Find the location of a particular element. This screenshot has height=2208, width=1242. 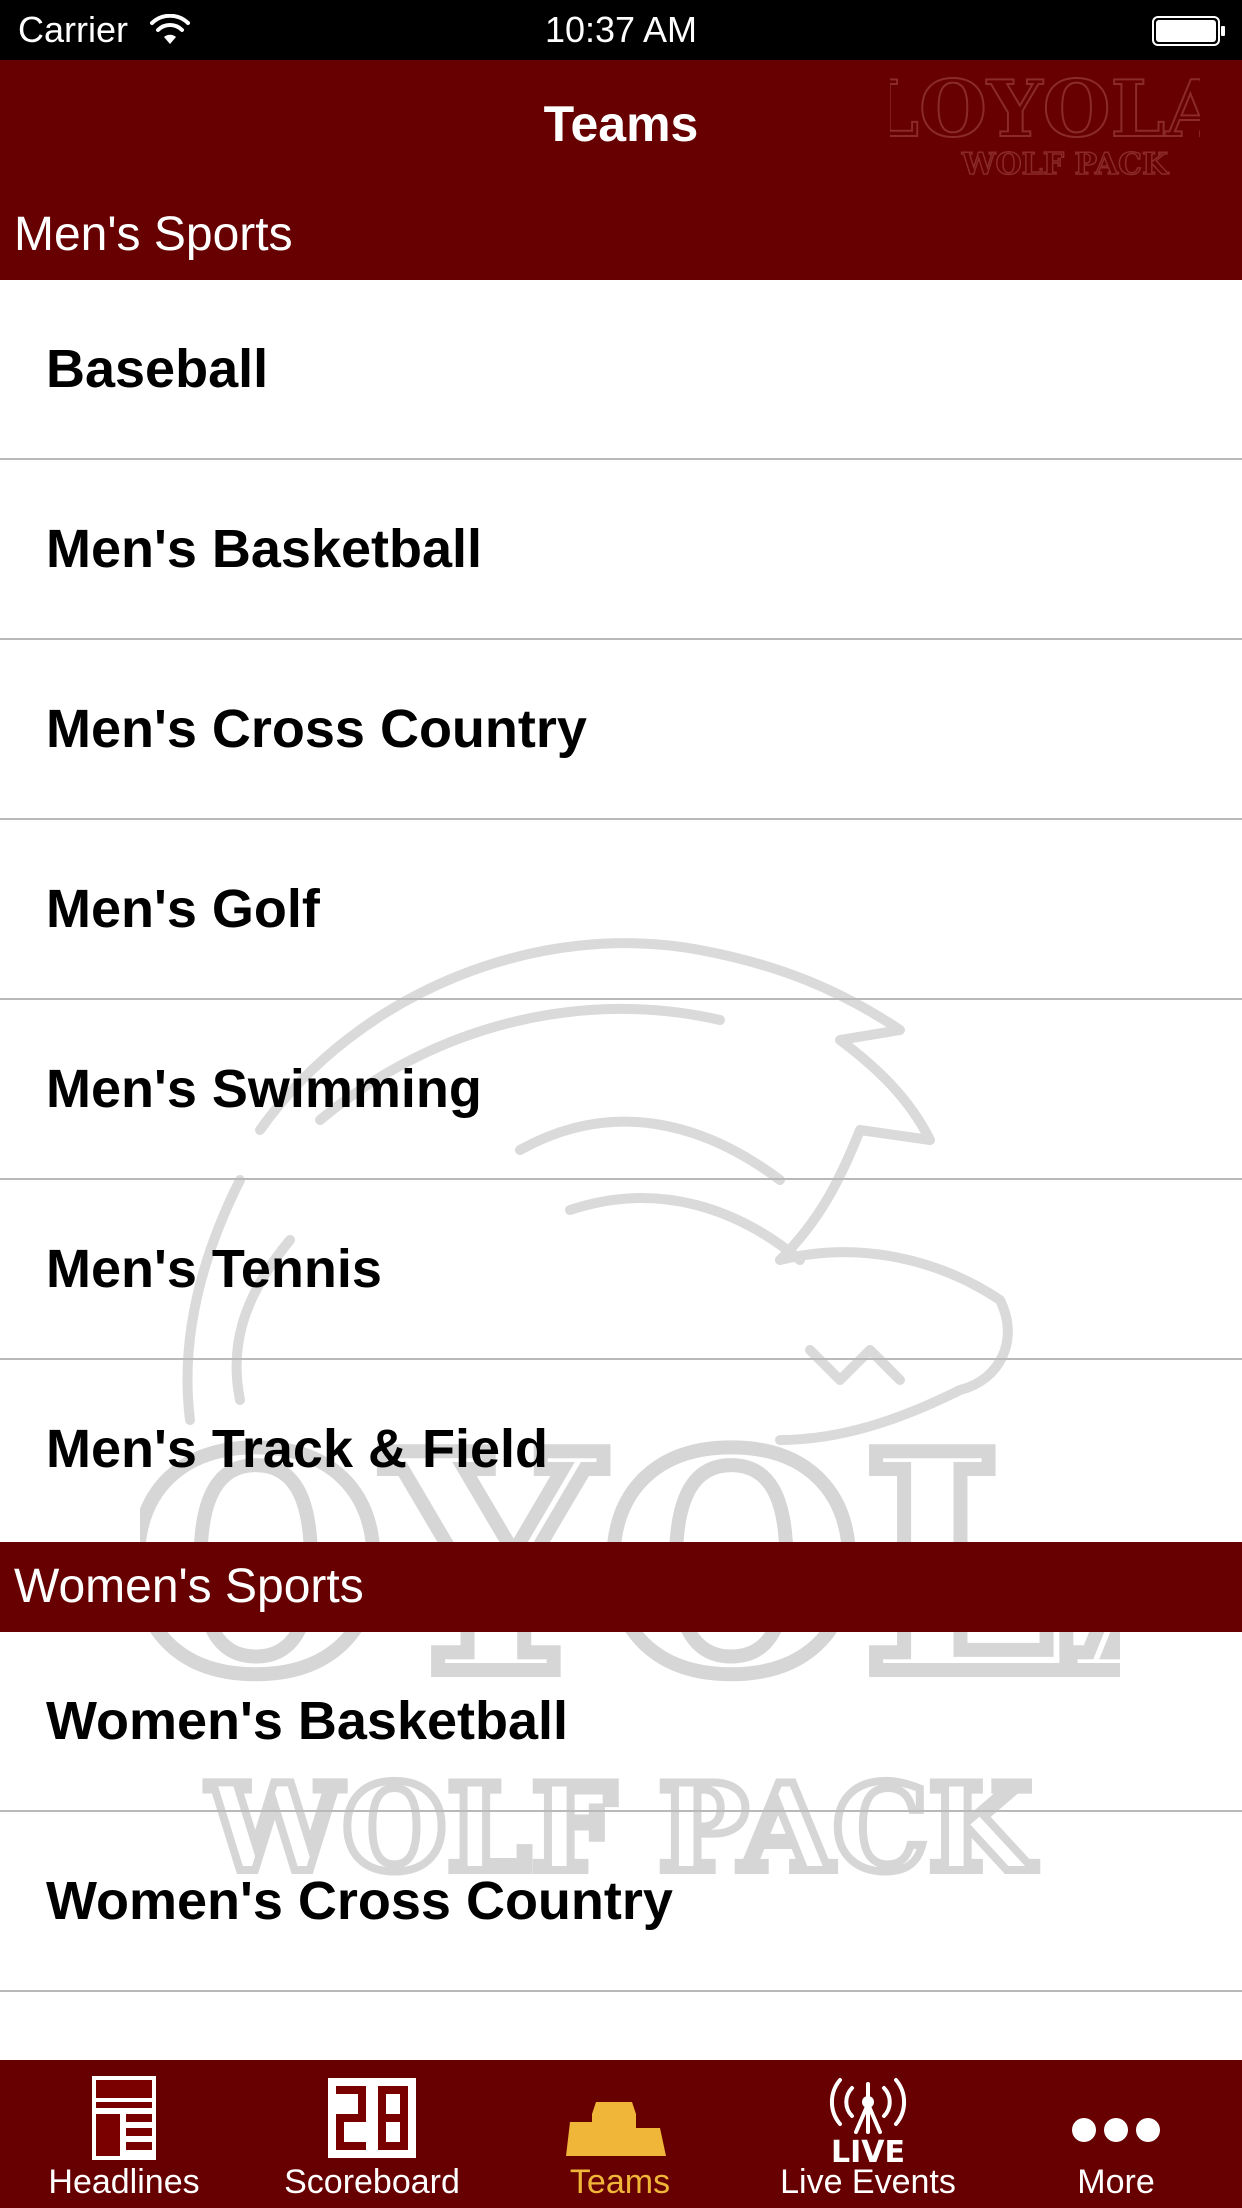

tab-headlines: Headlines is located at coordinates (124, 2134).